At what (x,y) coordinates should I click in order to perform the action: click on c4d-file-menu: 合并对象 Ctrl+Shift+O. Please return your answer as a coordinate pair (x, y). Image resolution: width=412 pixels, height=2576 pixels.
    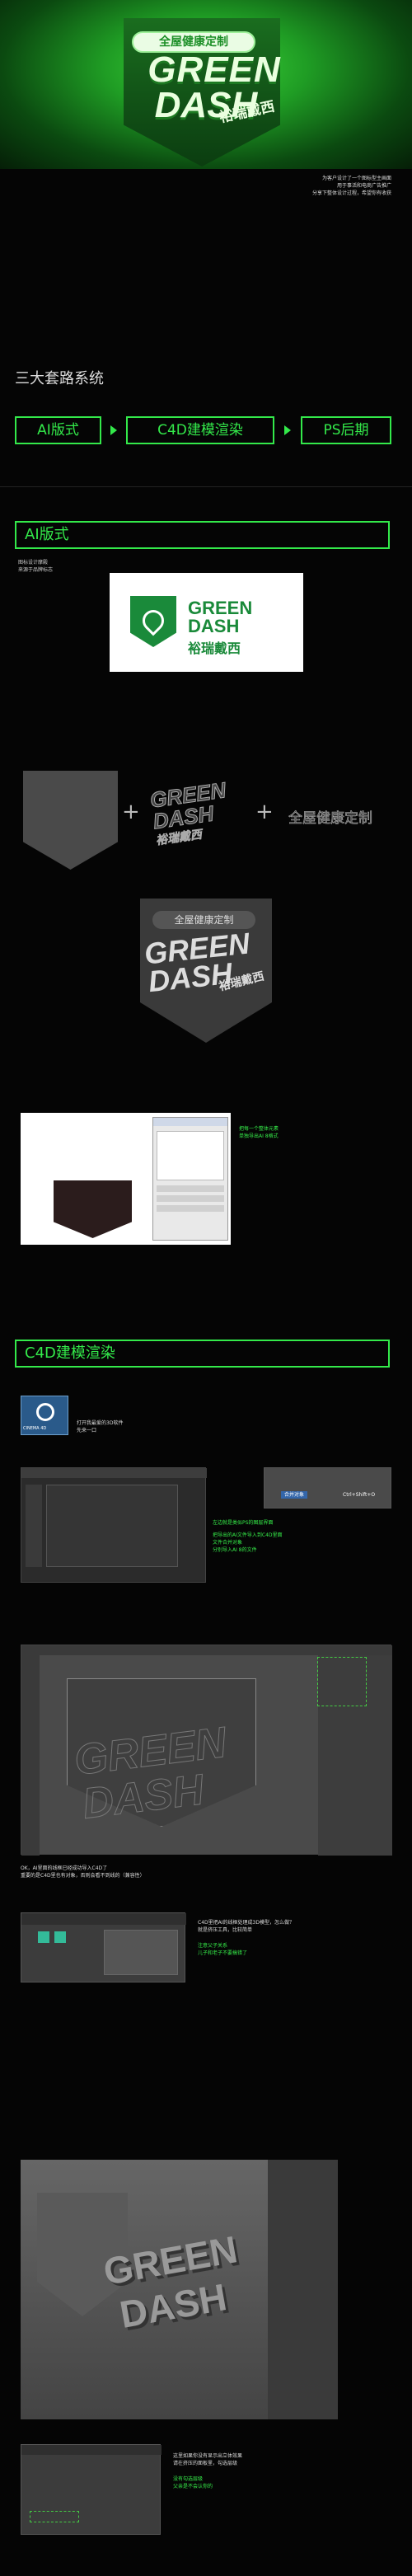
    Looking at the image, I should click on (327, 1488).